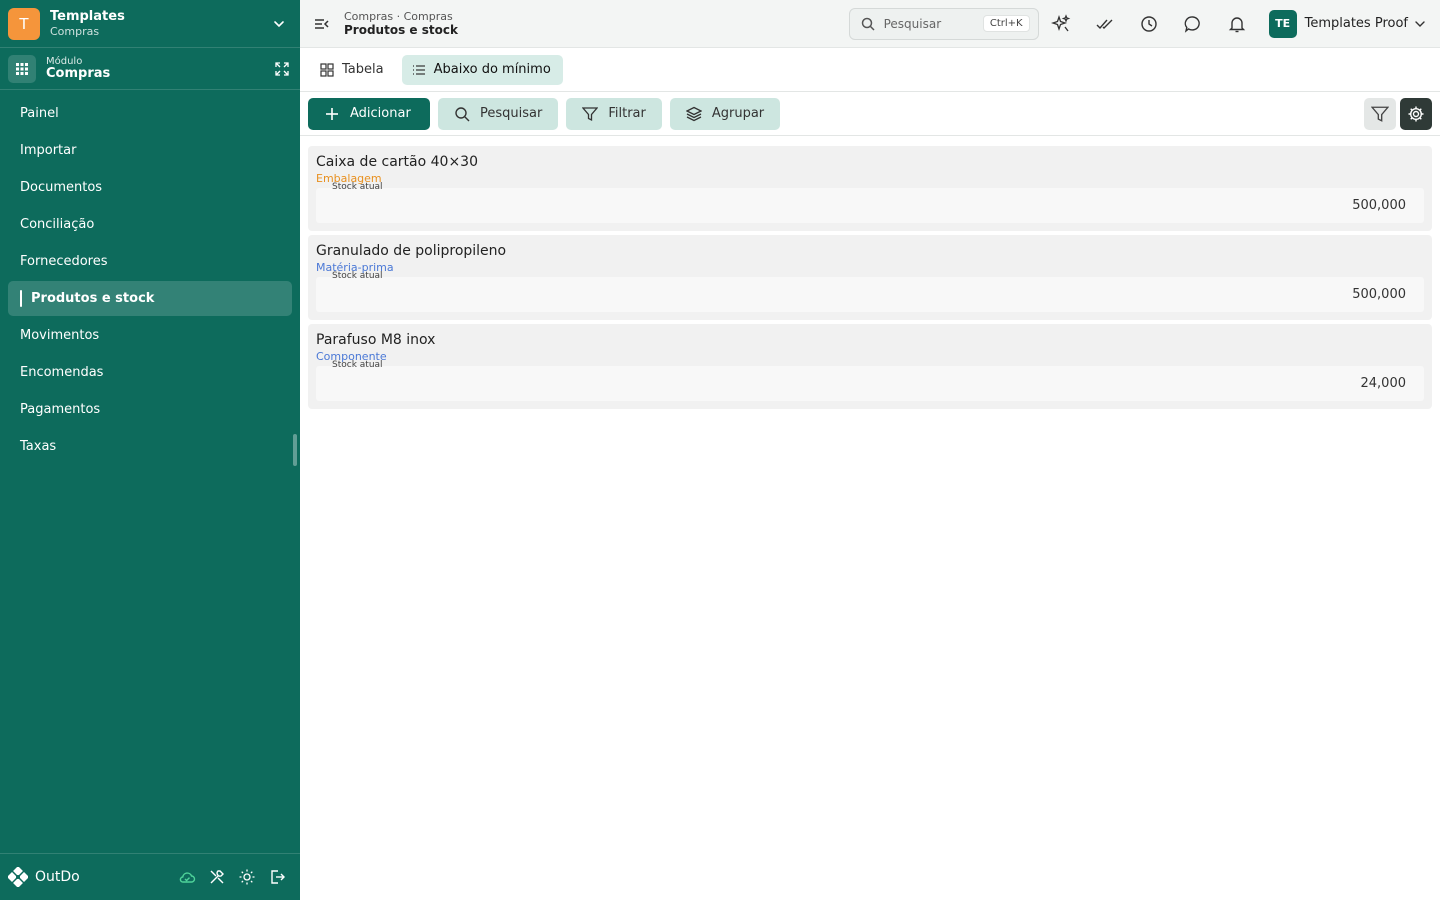  I want to click on search-shortcut: Ctrl+K, so click(1006, 23).